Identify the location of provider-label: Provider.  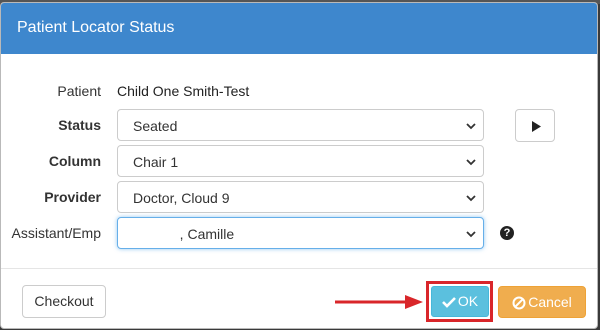
(72, 197).